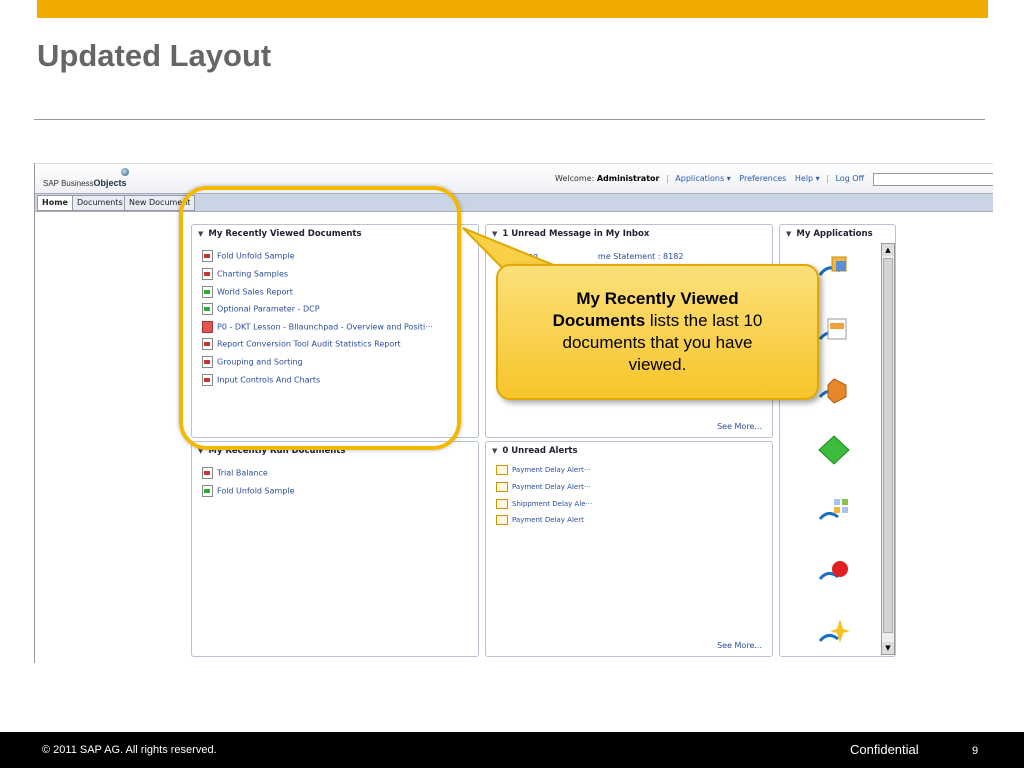 Image resolution: width=1024 pixels, height=768 pixels. Describe the element at coordinates (320, 318) in the screenshot. I see `highlight-ring` at that location.